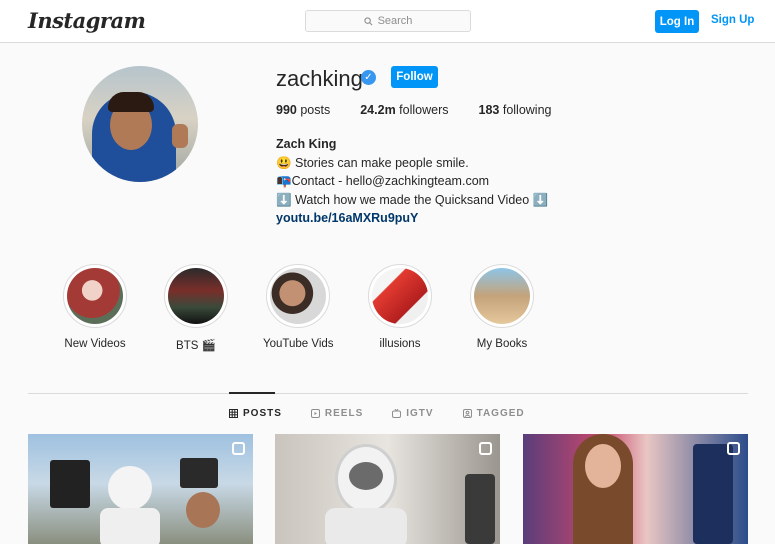 The height and width of the screenshot is (544, 775). Describe the element at coordinates (383, 181) in the screenshot. I see `bio-contact: 📭Contact - hello@zachkingteam.com` at that location.